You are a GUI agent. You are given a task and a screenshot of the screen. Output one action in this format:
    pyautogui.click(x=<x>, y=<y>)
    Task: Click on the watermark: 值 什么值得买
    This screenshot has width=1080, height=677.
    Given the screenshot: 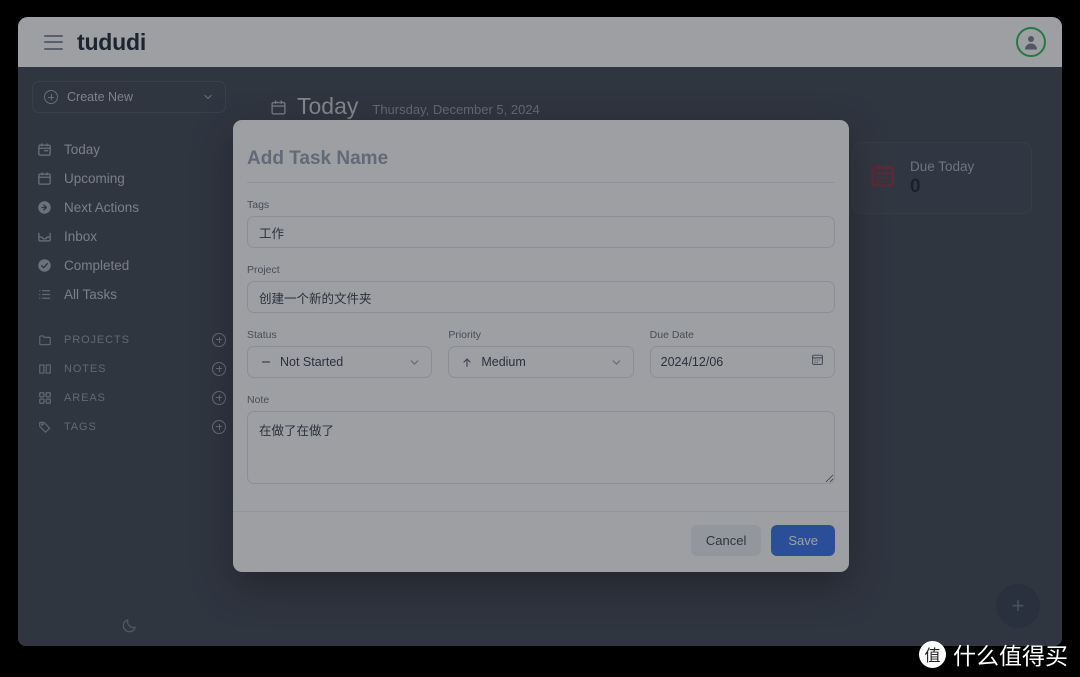 What is the action you would take?
    pyautogui.click(x=993, y=654)
    